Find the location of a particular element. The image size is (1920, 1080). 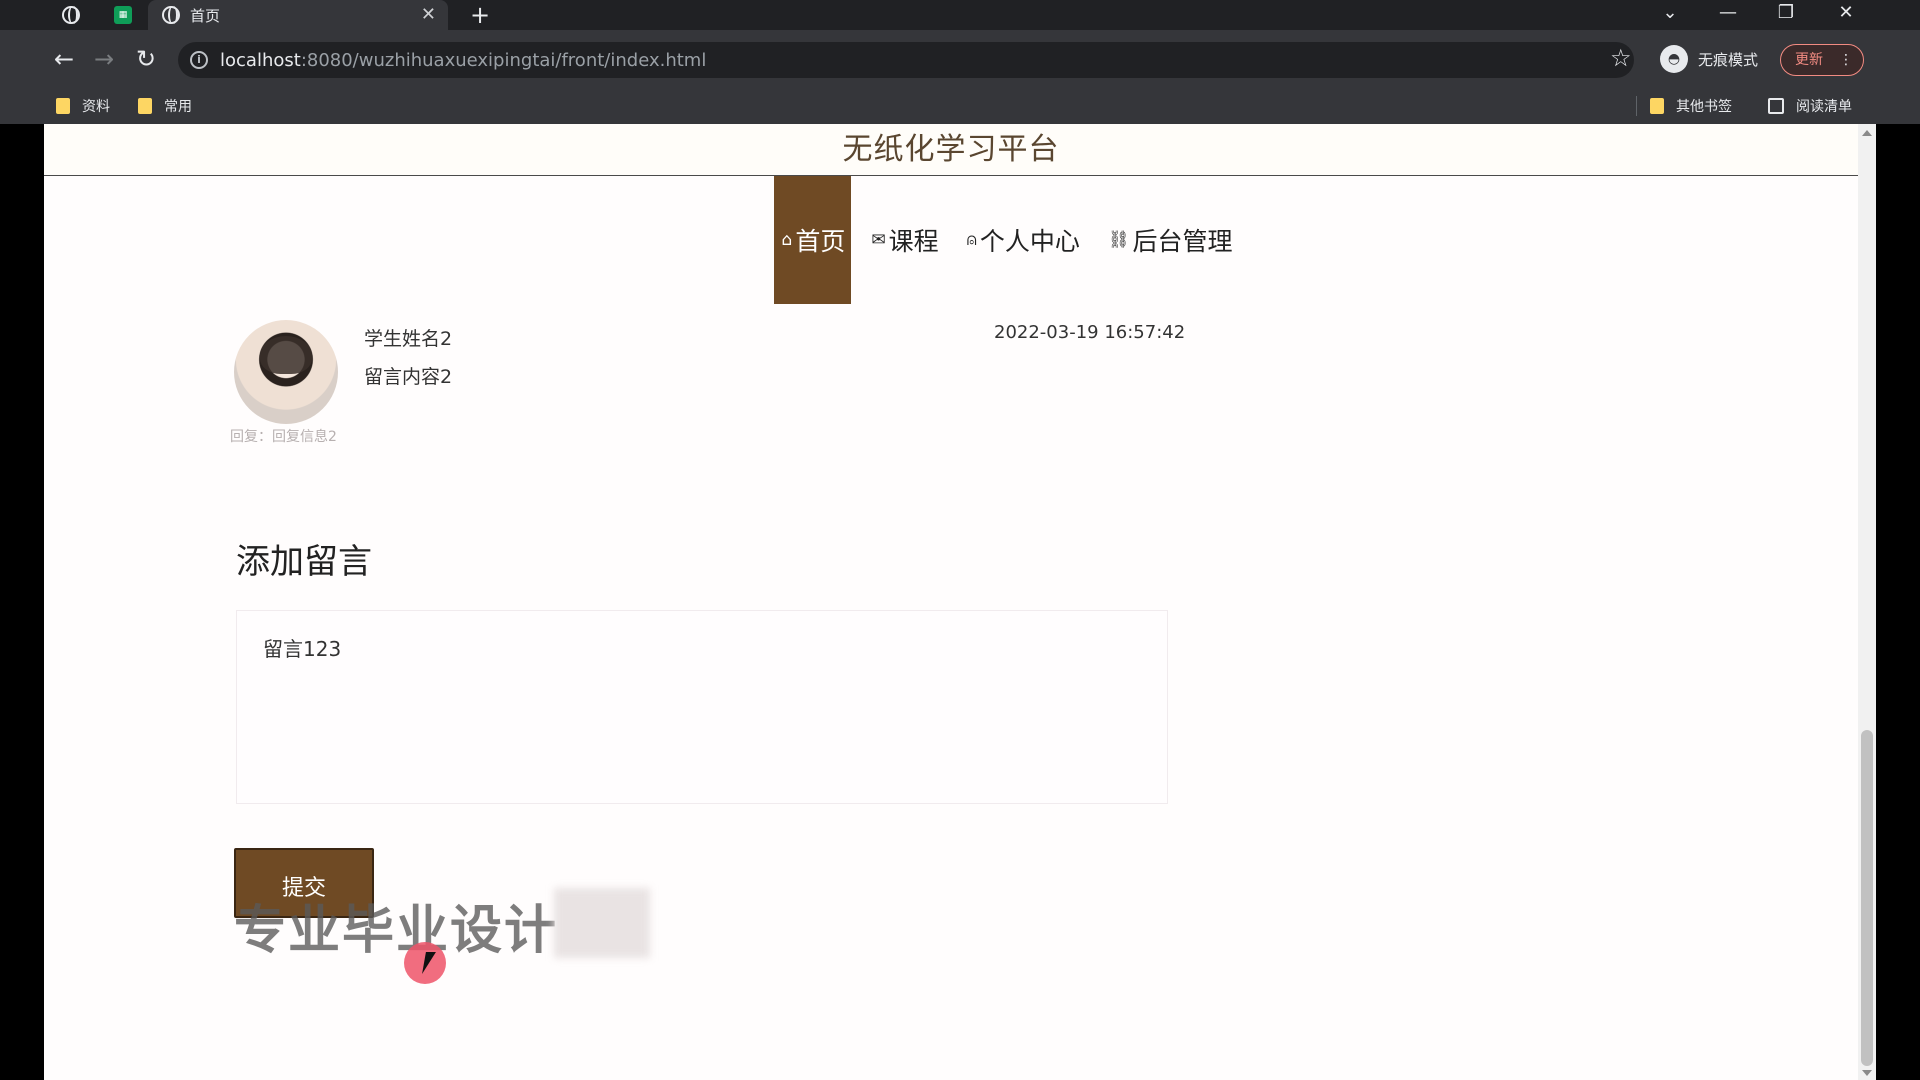

bookmarks-divider is located at coordinates (1636, 106).